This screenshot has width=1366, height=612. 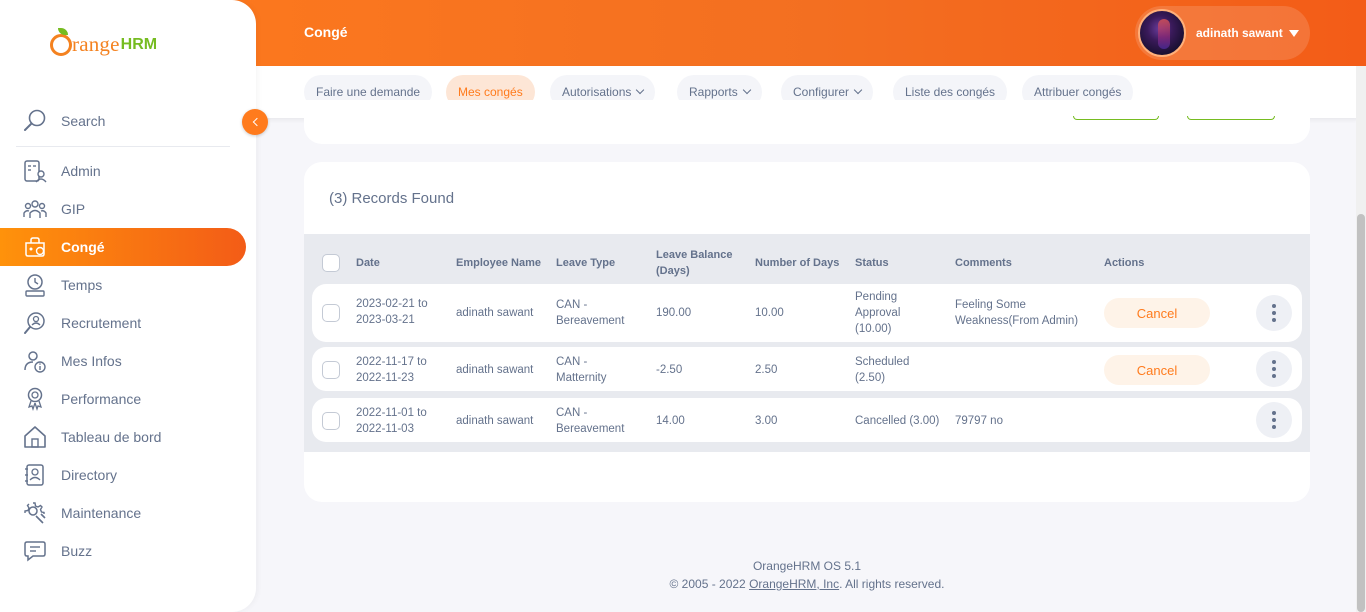 I want to click on sidebar-item-admin: Admin, so click(x=123, y=171).